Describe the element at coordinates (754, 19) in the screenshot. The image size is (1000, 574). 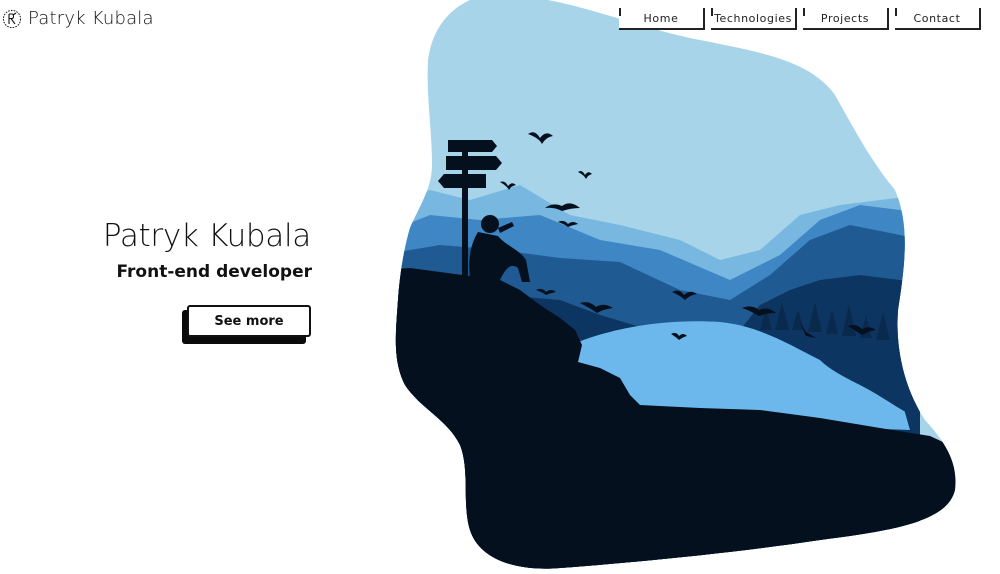
I see `nav-technologies-button: Technologies` at that location.